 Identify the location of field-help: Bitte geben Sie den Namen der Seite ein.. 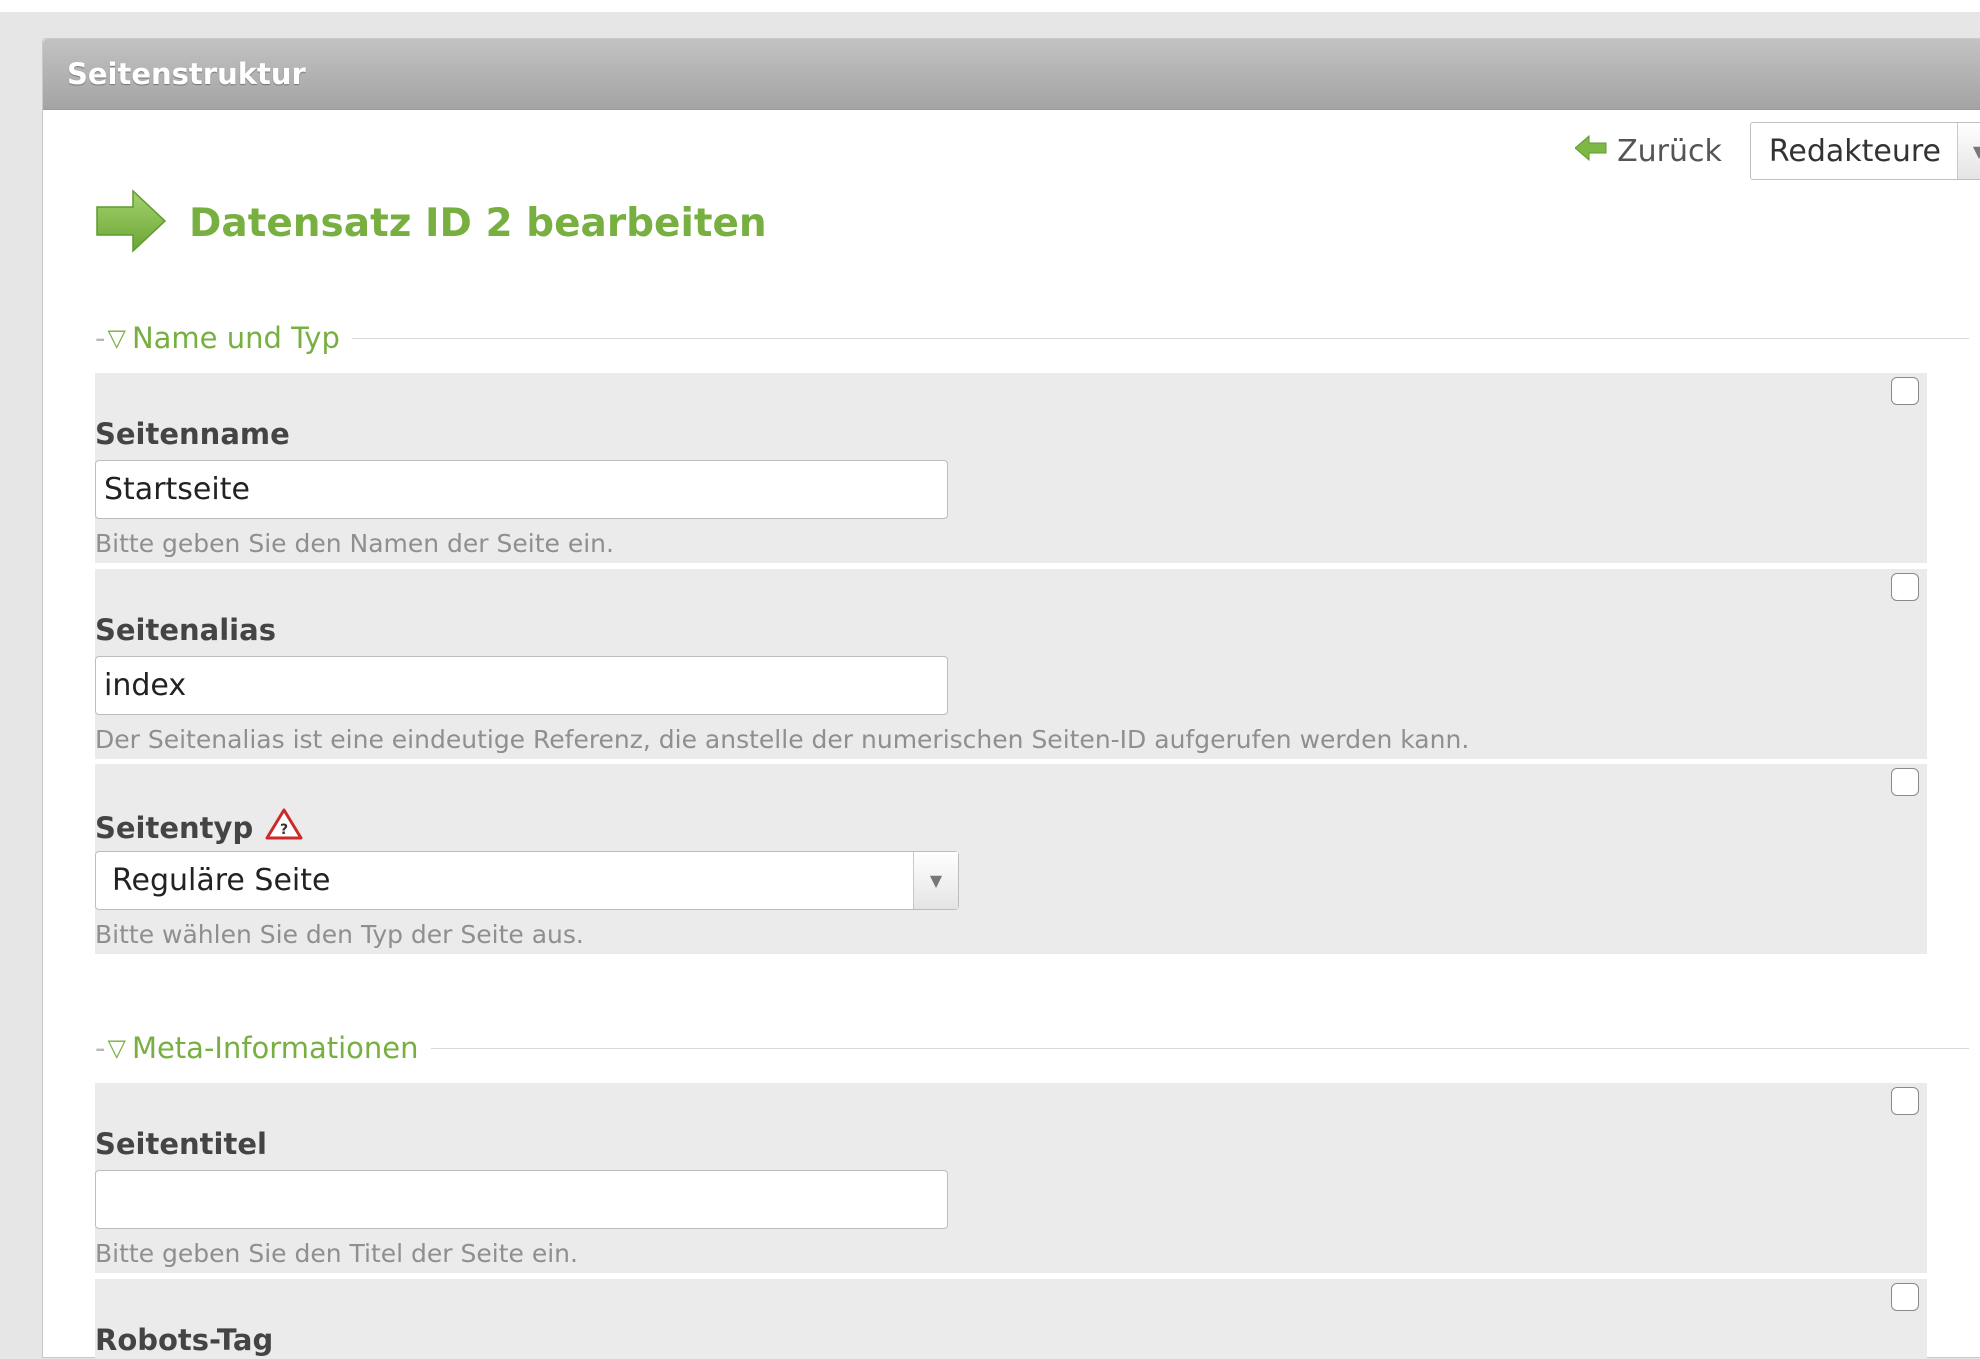
(354, 543).